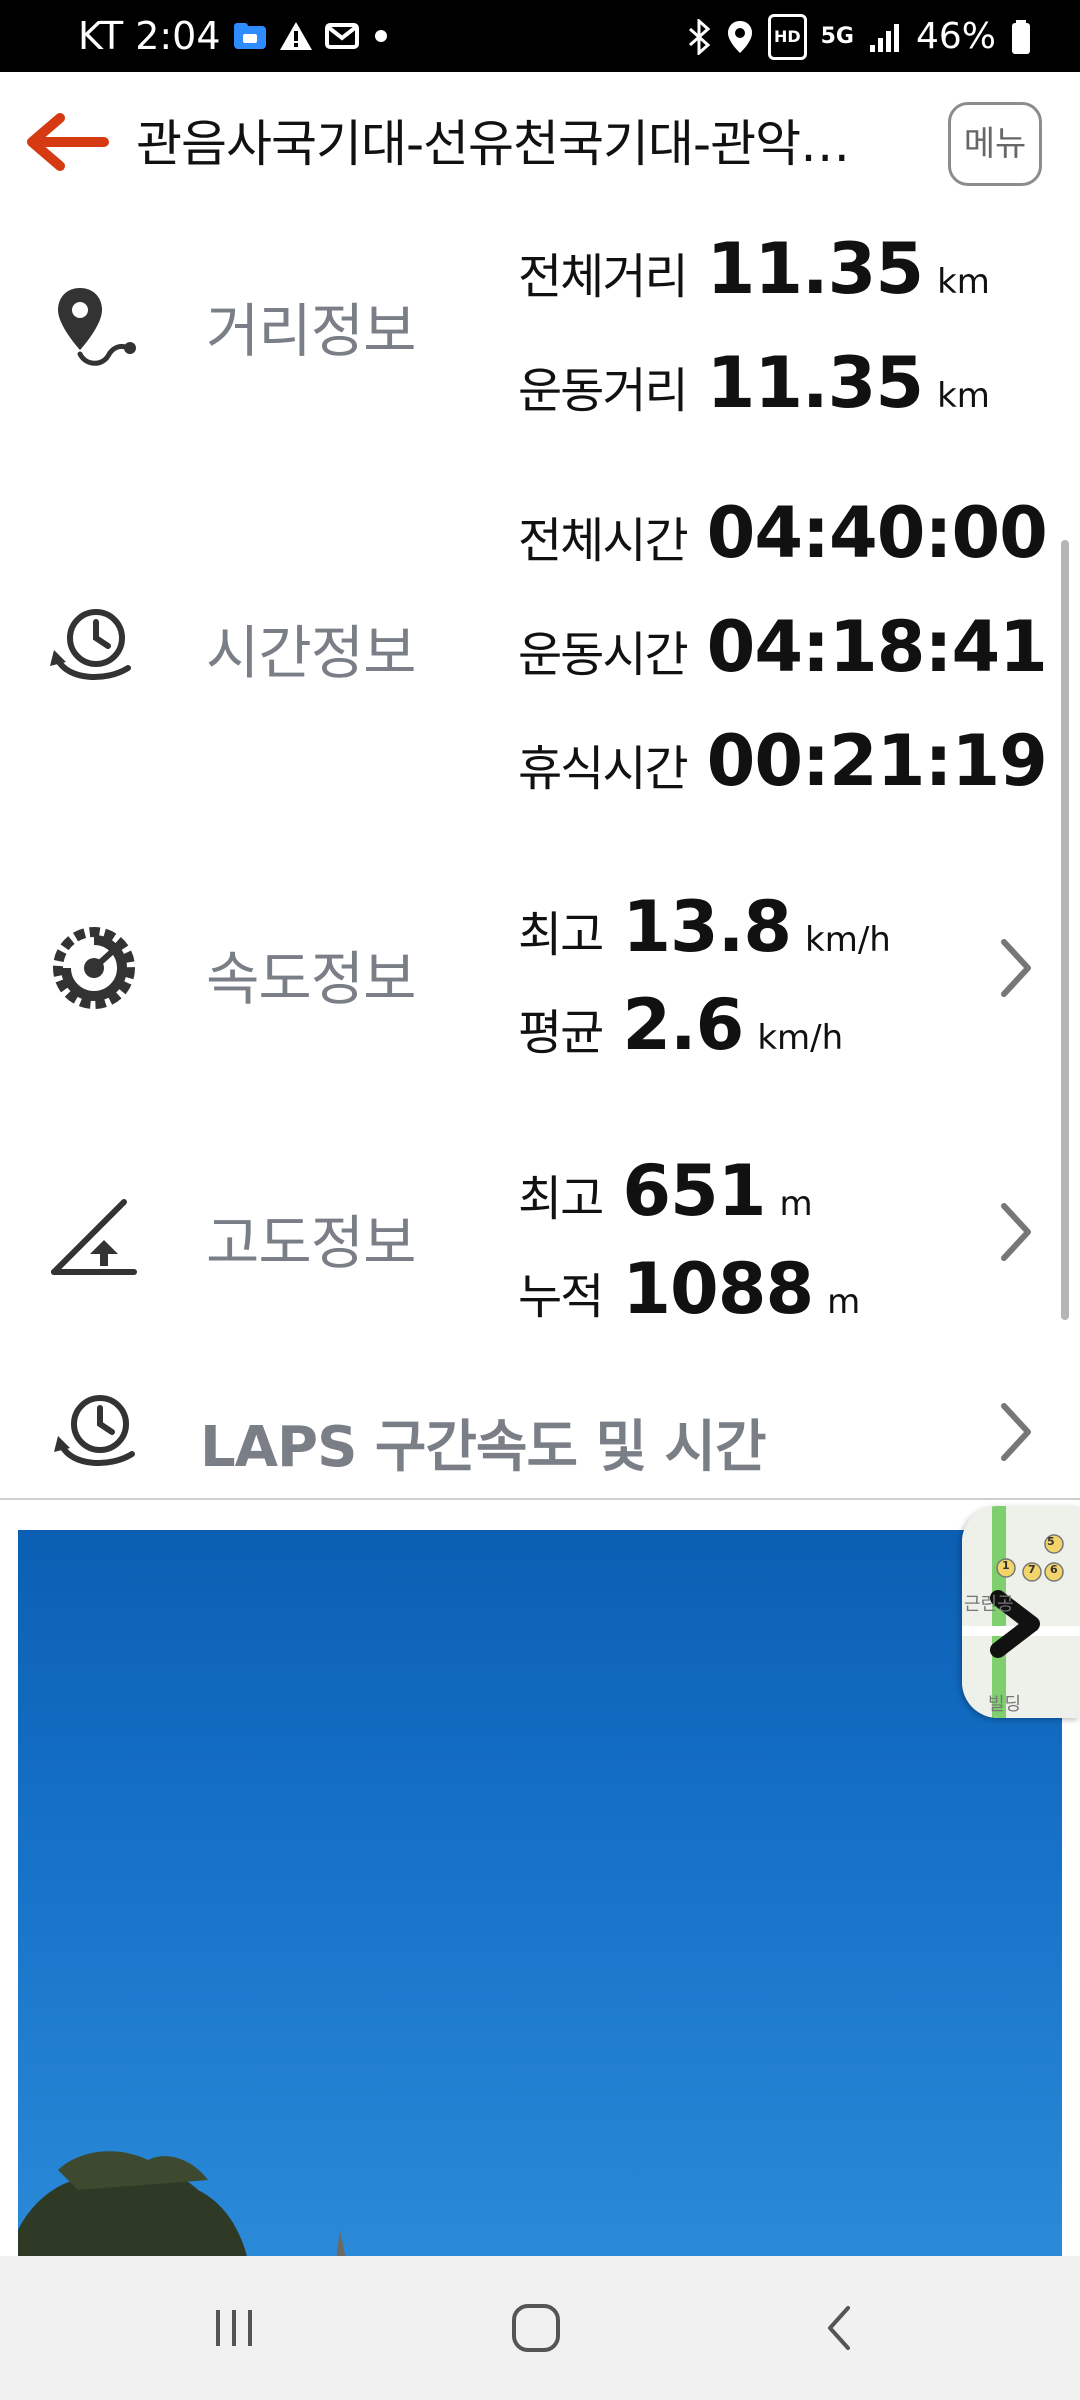 The height and width of the screenshot is (2400, 1080). I want to click on cumulative-altitude: 누적 1088 m, so click(689, 1289).